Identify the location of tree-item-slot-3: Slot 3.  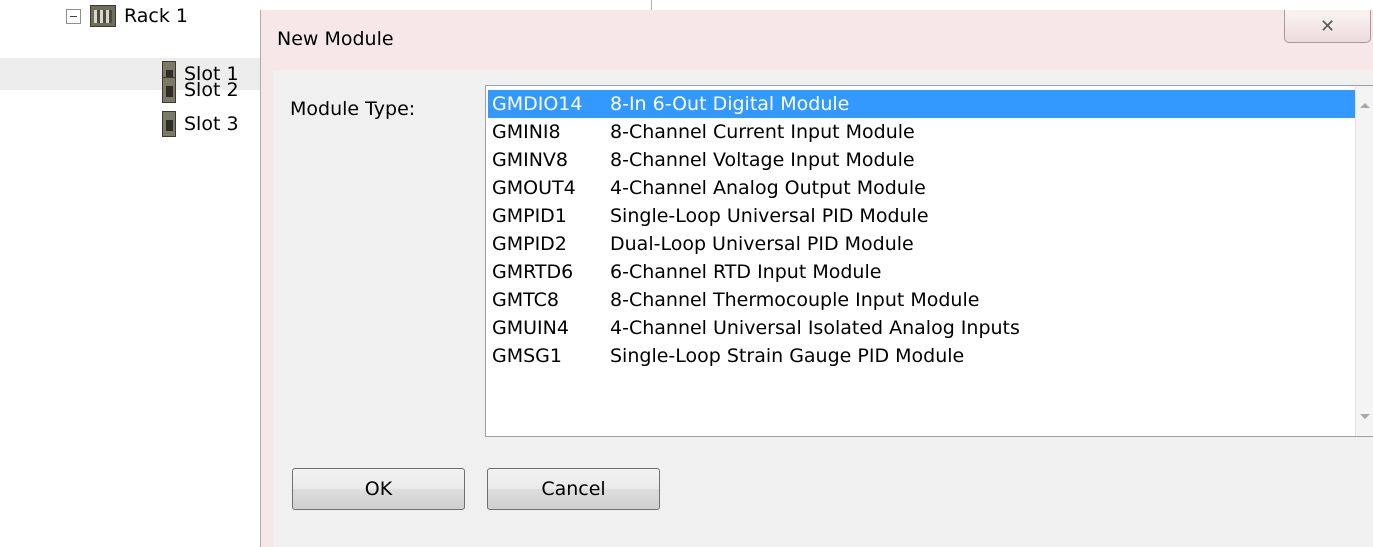
(200, 124).